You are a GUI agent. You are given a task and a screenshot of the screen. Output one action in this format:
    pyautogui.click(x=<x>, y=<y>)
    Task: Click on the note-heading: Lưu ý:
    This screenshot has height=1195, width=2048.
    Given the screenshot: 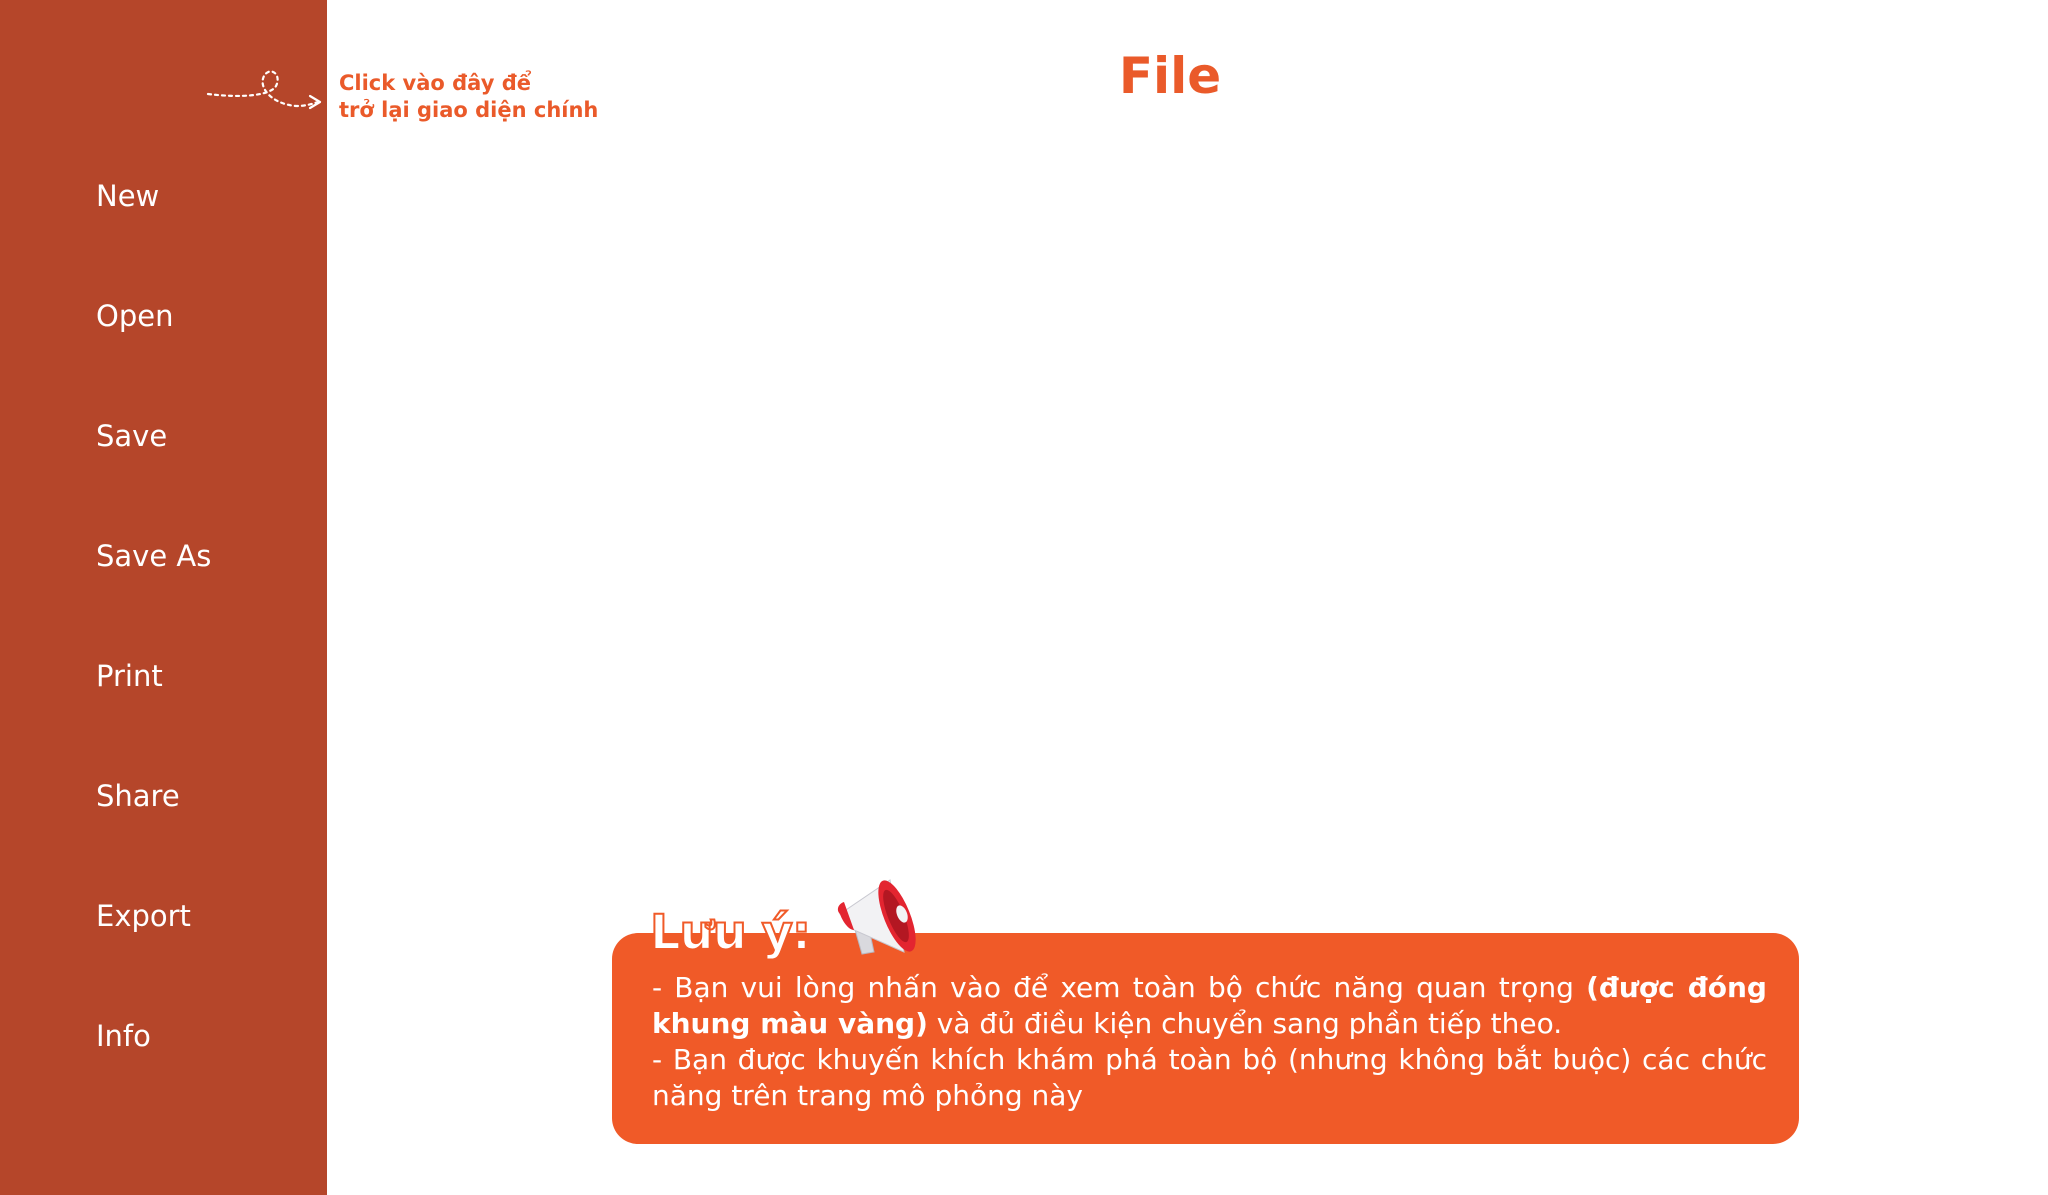 What is the action you would take?
    pyautogui.click(x=730, y=933)
    